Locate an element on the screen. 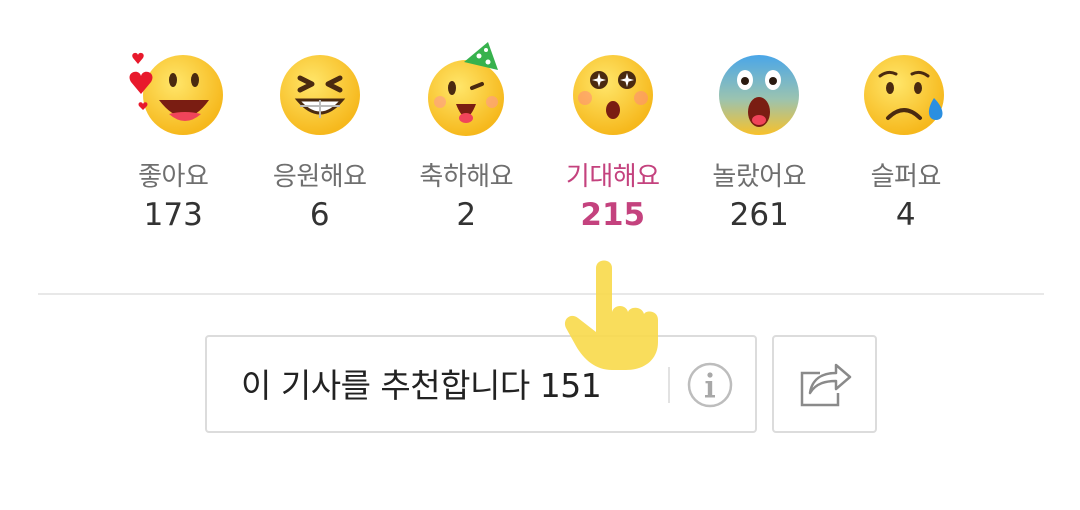  reaction-congrats-label: 축하해요 is located at coordinates (466, 177).